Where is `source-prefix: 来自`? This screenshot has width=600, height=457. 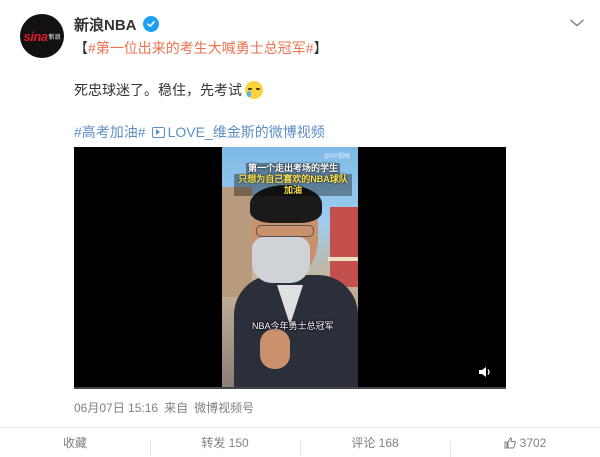 source-prefix: 来自 is located at coordinates (176, 408).